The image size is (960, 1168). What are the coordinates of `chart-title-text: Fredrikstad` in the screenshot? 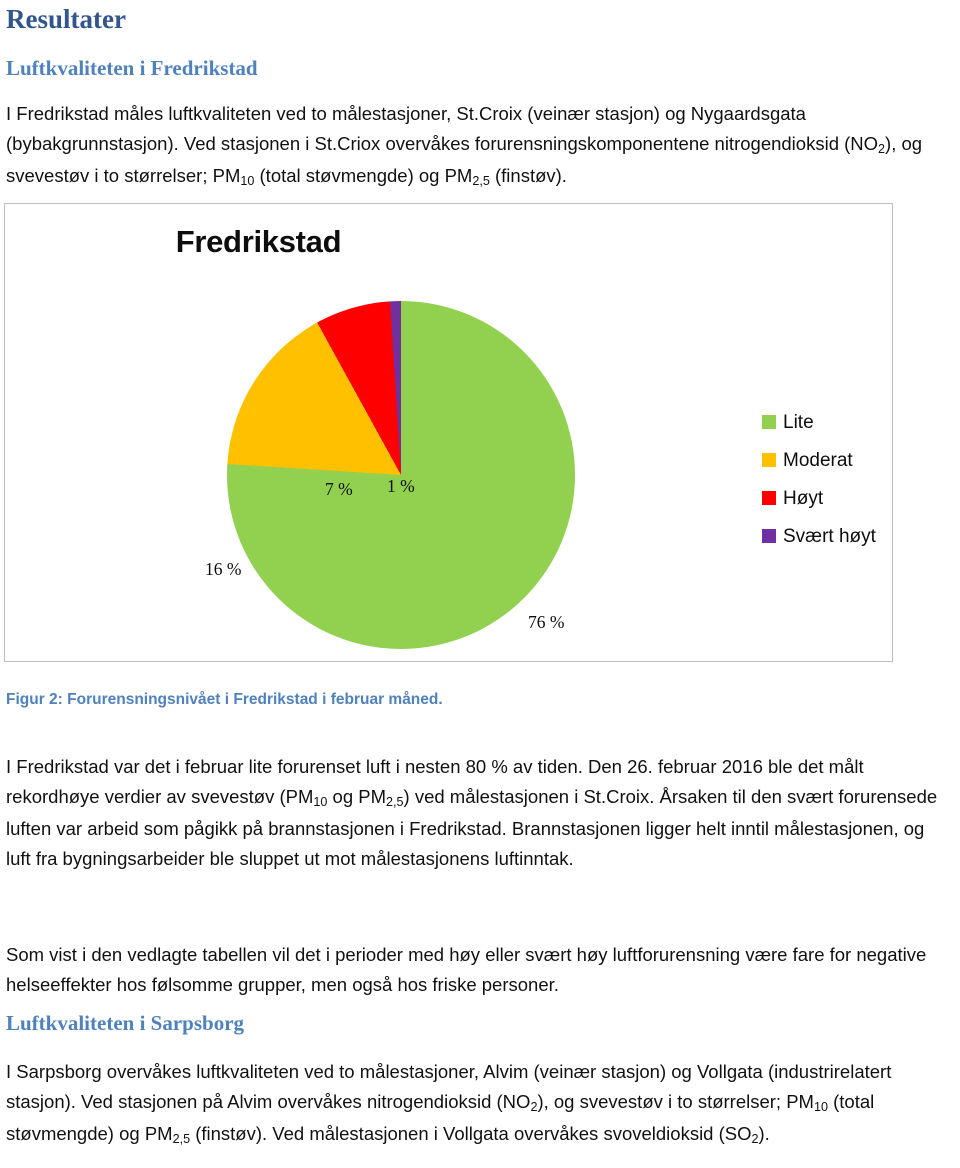 It's located at (258, 241).